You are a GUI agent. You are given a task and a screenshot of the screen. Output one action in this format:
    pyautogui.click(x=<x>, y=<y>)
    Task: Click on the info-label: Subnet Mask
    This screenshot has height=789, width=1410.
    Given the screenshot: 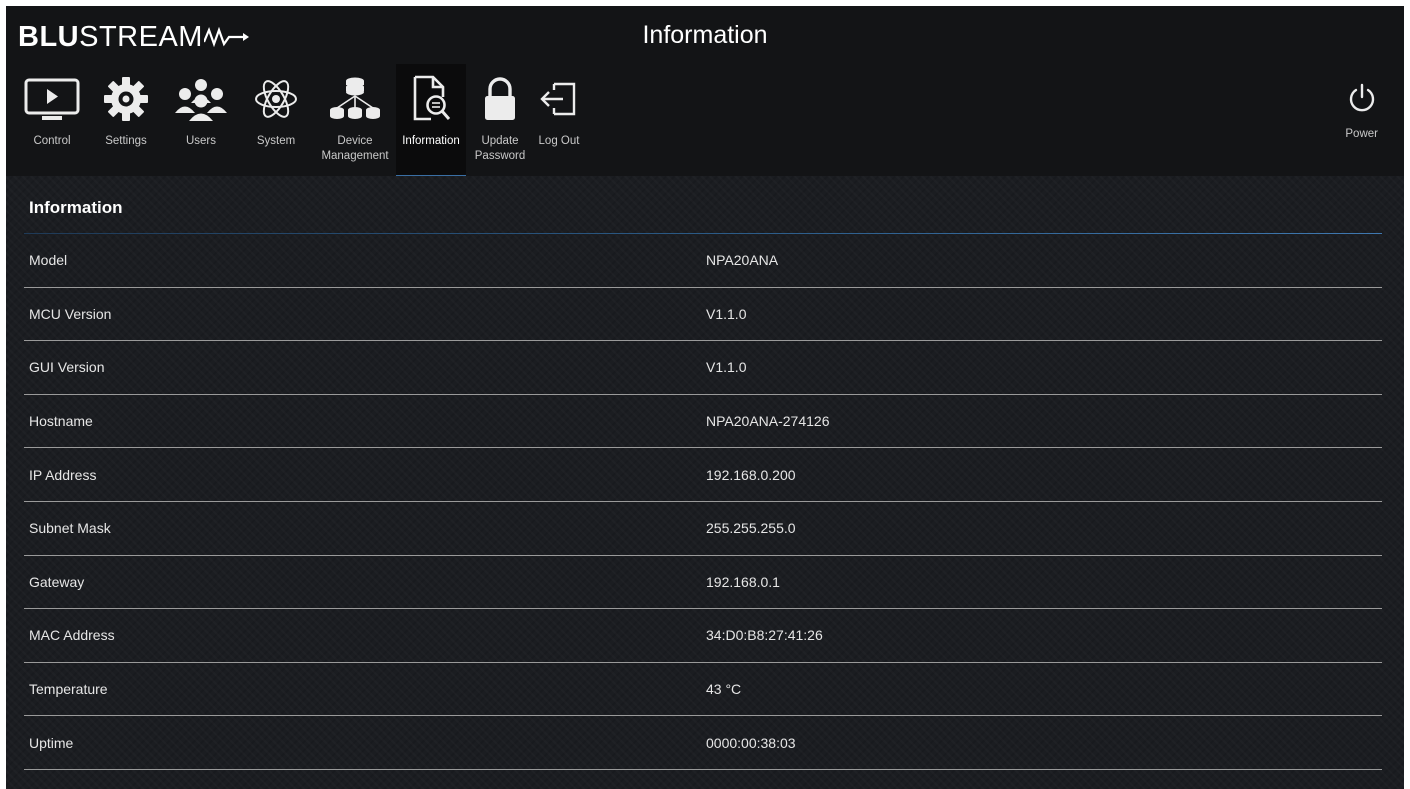 What is the action you would take?
    pyautogui.click(x=70, y=528)
    